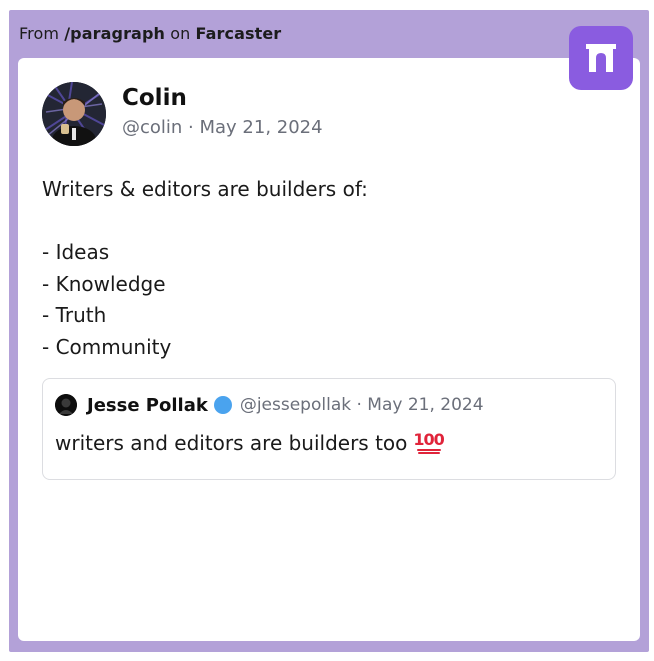 This screenshot has height=661, width=654. I want to click on author-name: Colin, so click(222, 98).